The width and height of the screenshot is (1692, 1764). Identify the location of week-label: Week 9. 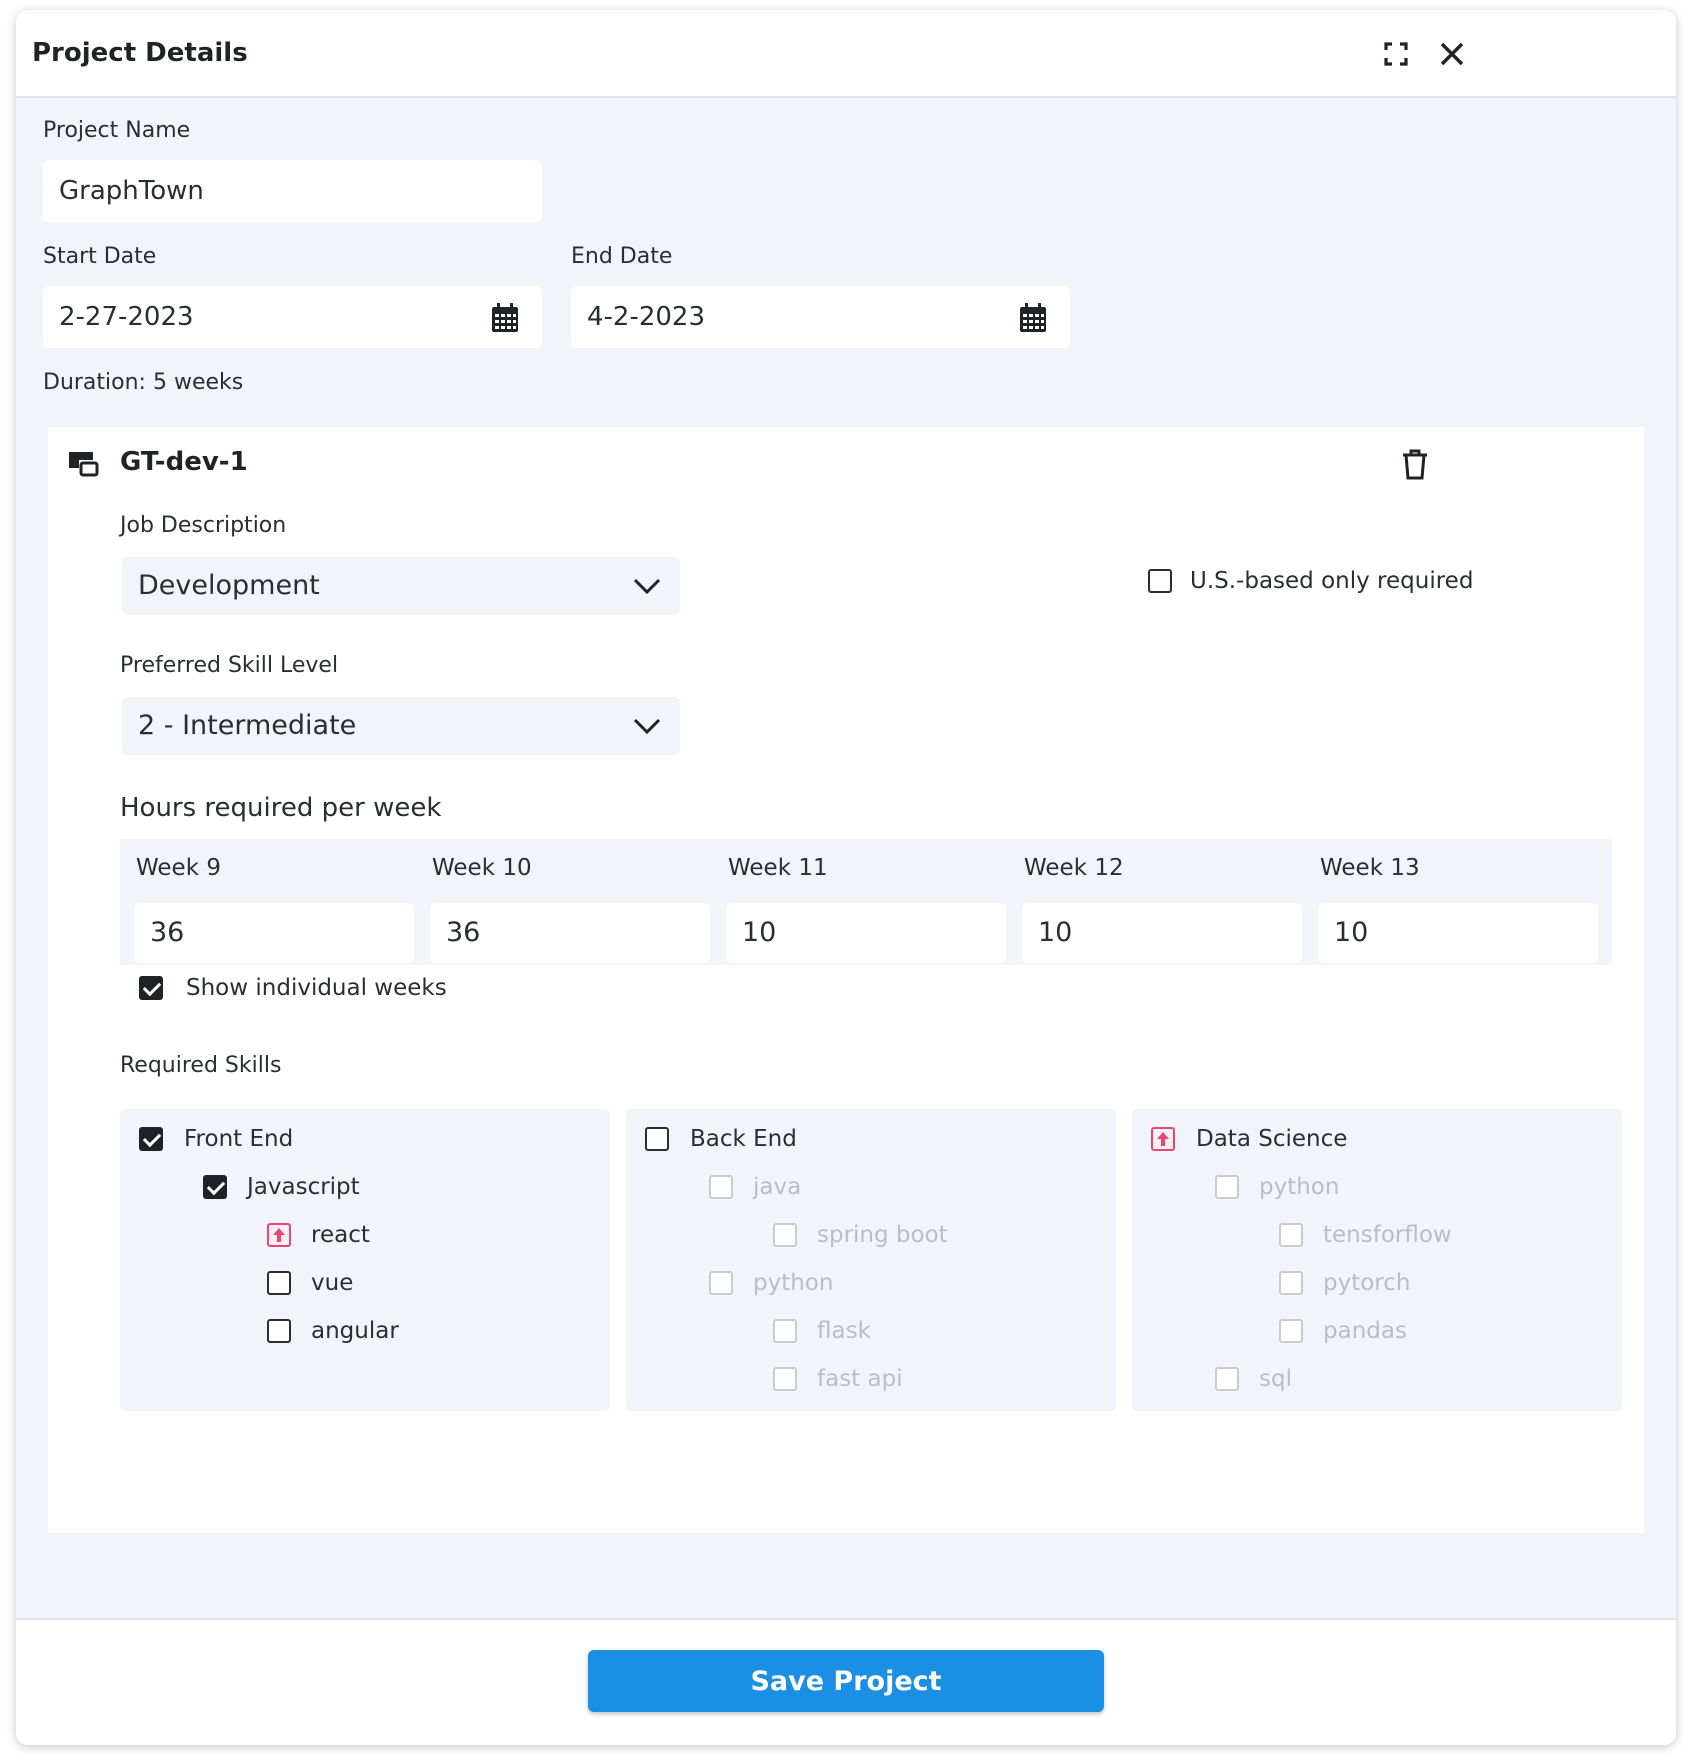
(178, 868).